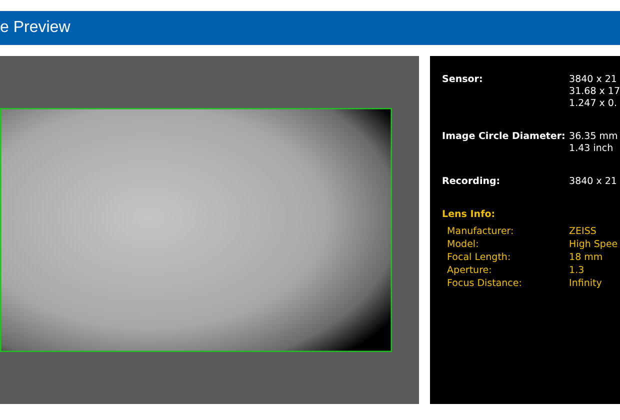 The width and height of the screenshot is (620, 420). What do you see at coordinates (471, 181) in the screenshot?
I see `spec-label: Recording:` at bounding box center [471, 181].